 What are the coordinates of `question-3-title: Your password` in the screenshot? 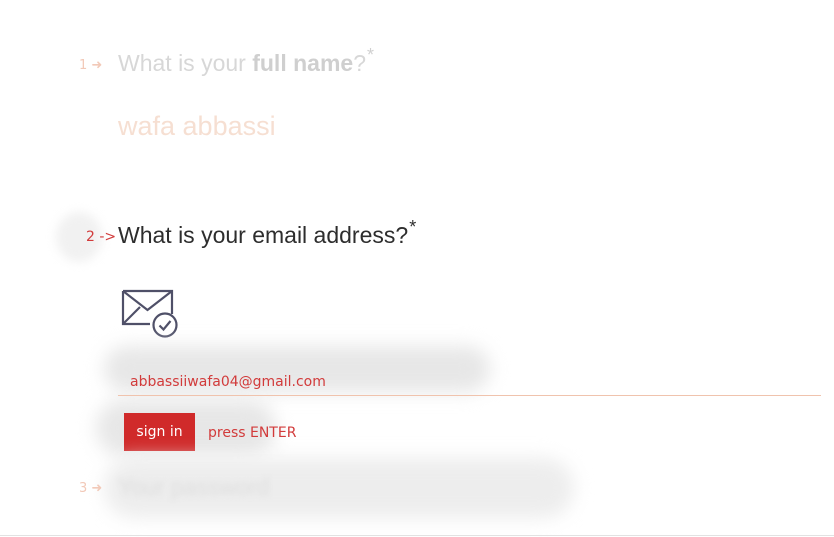 It's located at (194, 487).